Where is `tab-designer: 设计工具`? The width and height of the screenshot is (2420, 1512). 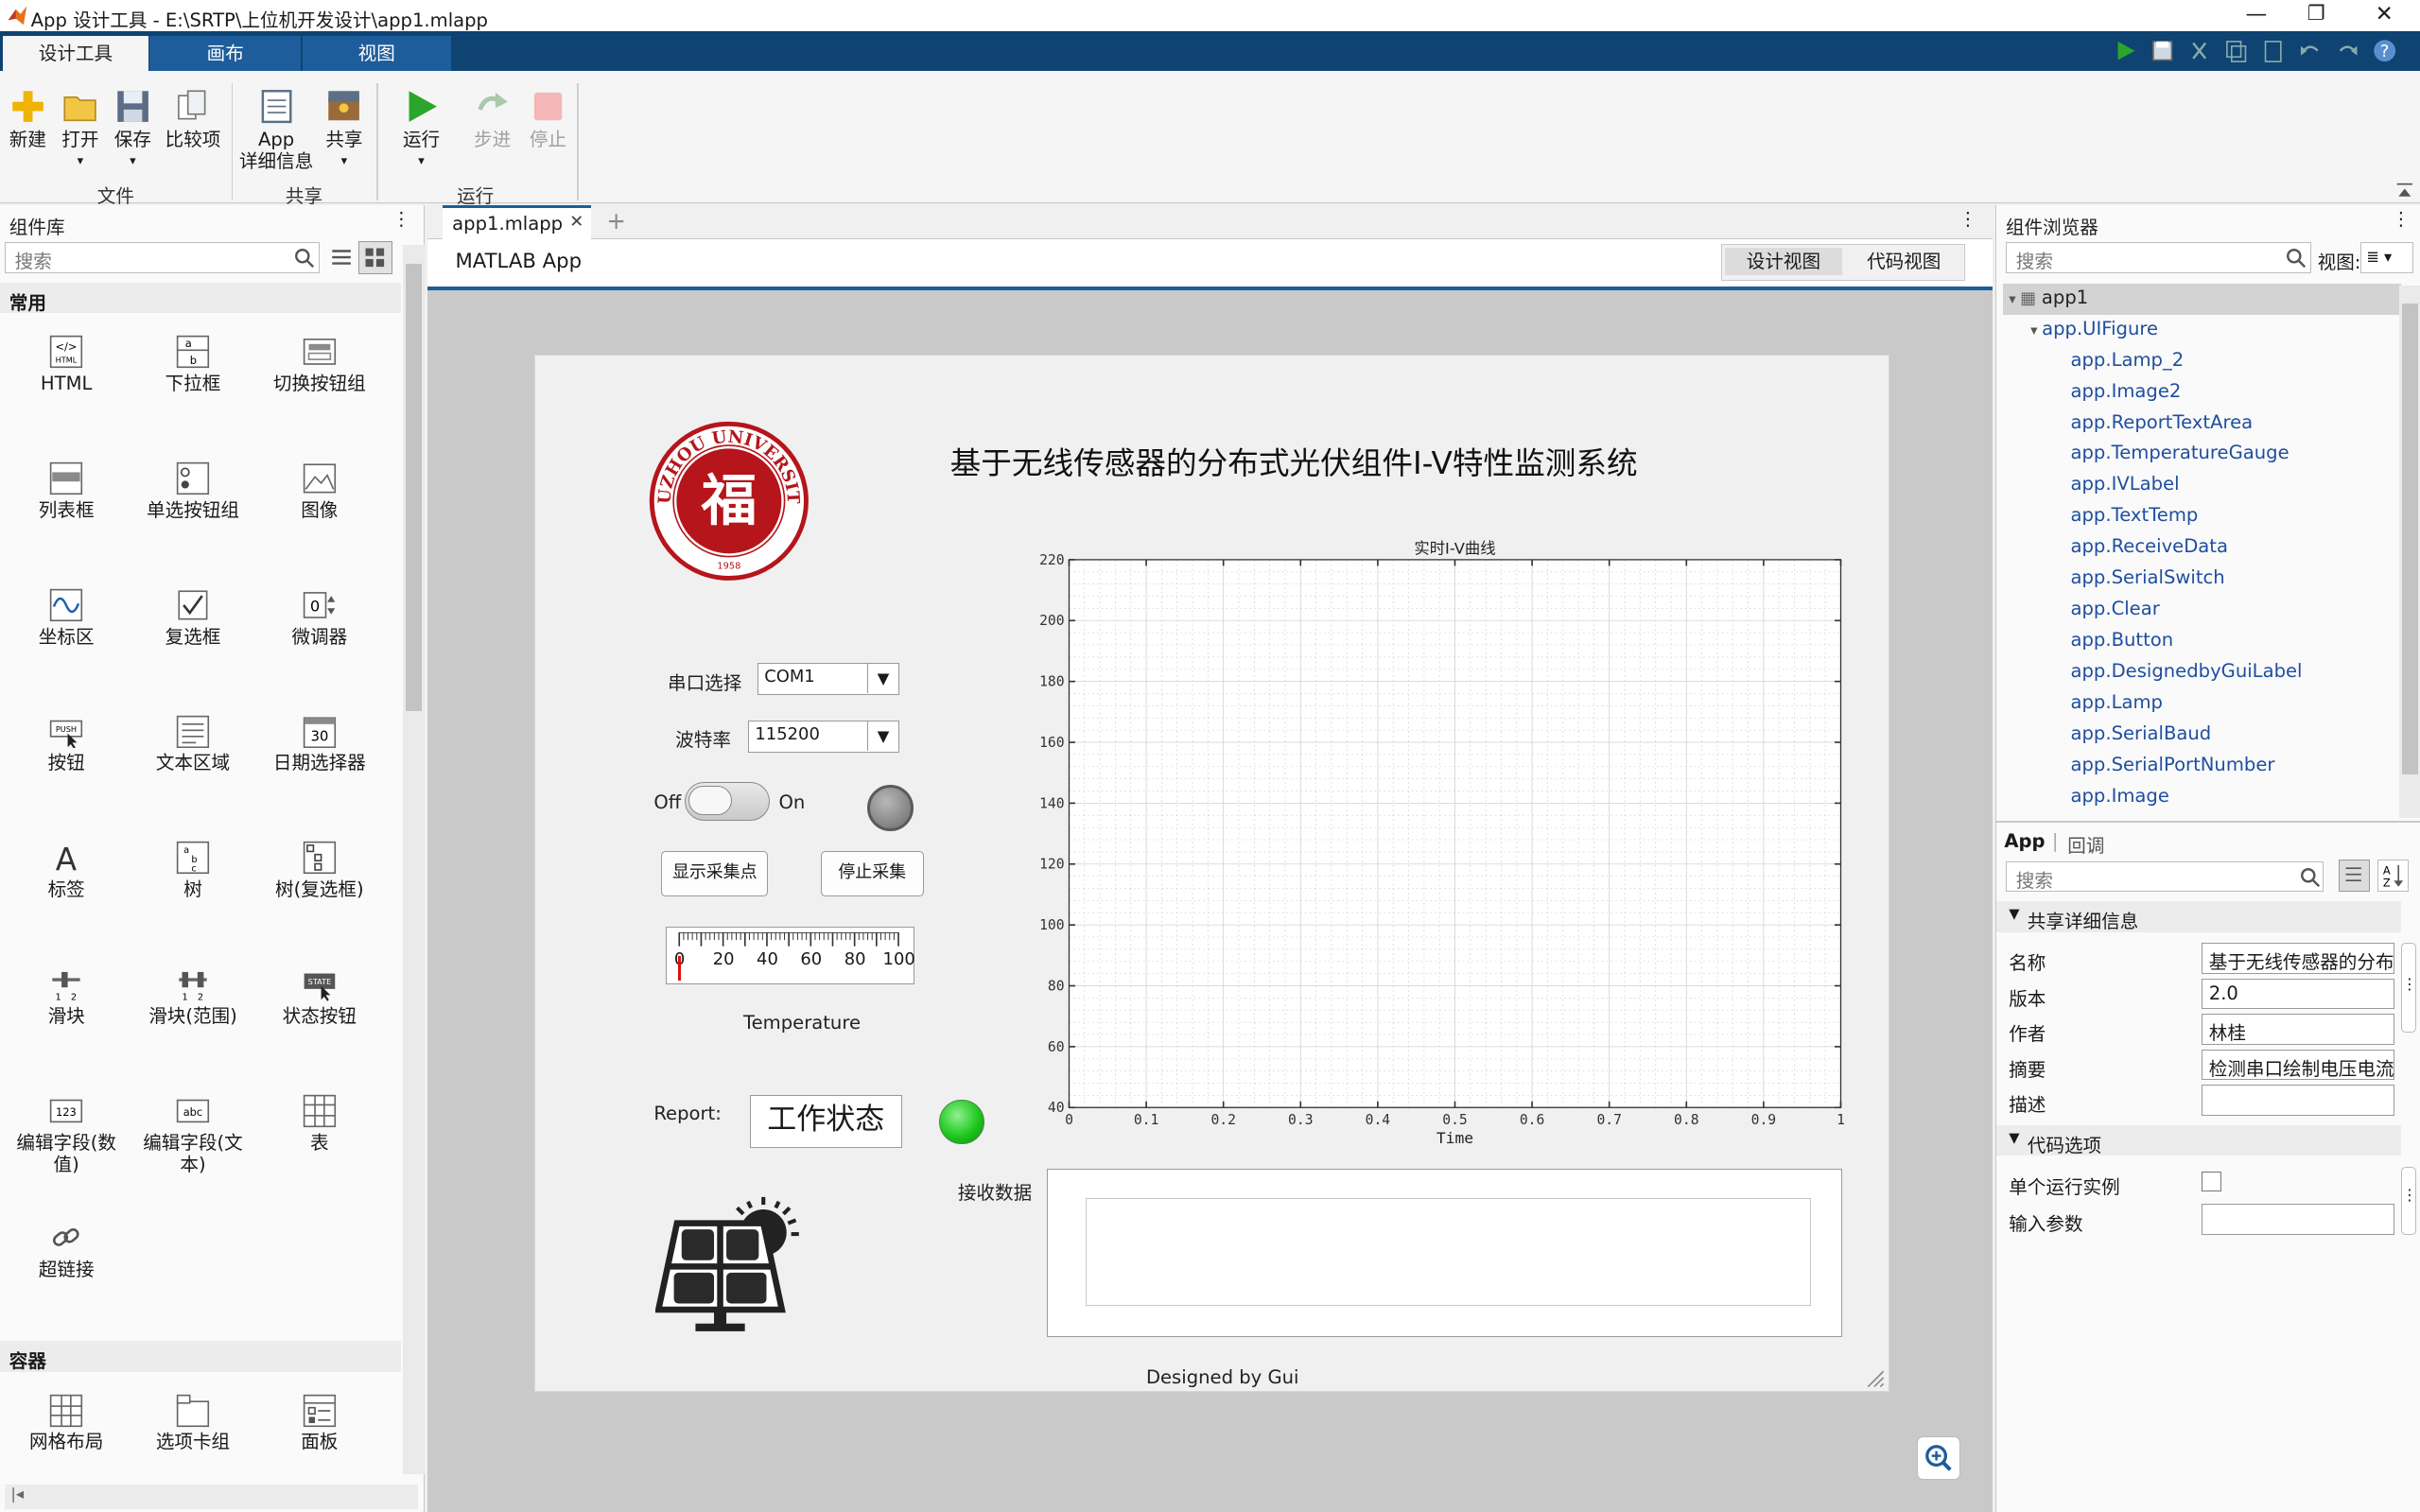 tab-designer: 设计工具 is located at coordinates (76, 54).